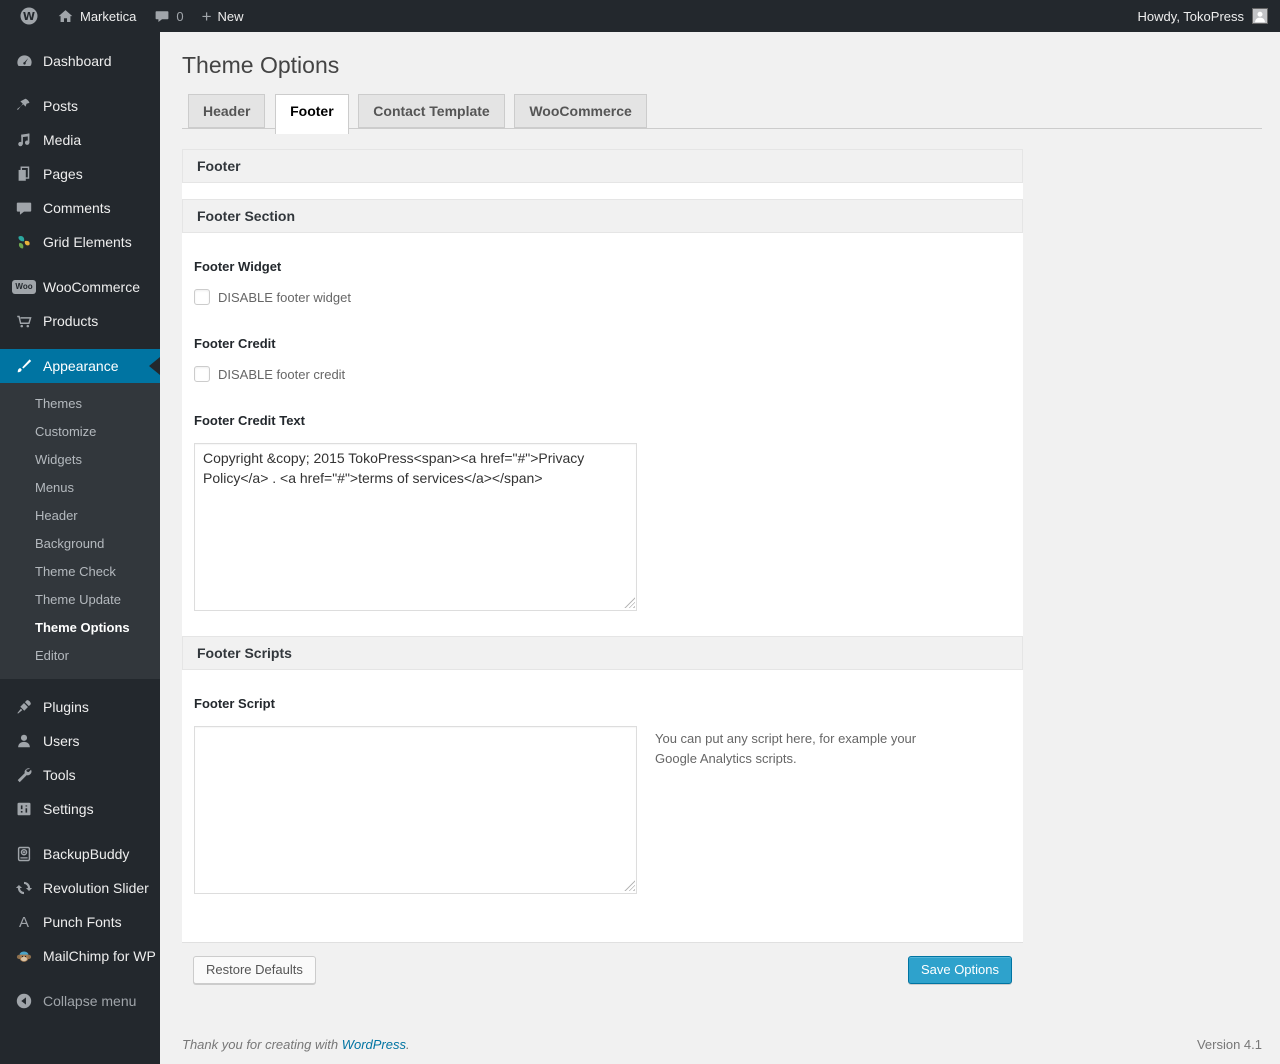 The image size is (1280, 1064). I want to click on footer-section-bar: Footer Section, so click(602, 216).